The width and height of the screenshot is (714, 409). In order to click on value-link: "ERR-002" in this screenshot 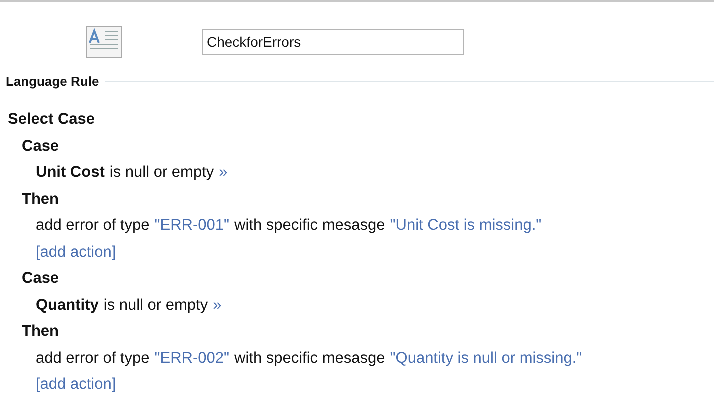, I will do `click(192, 359)`.